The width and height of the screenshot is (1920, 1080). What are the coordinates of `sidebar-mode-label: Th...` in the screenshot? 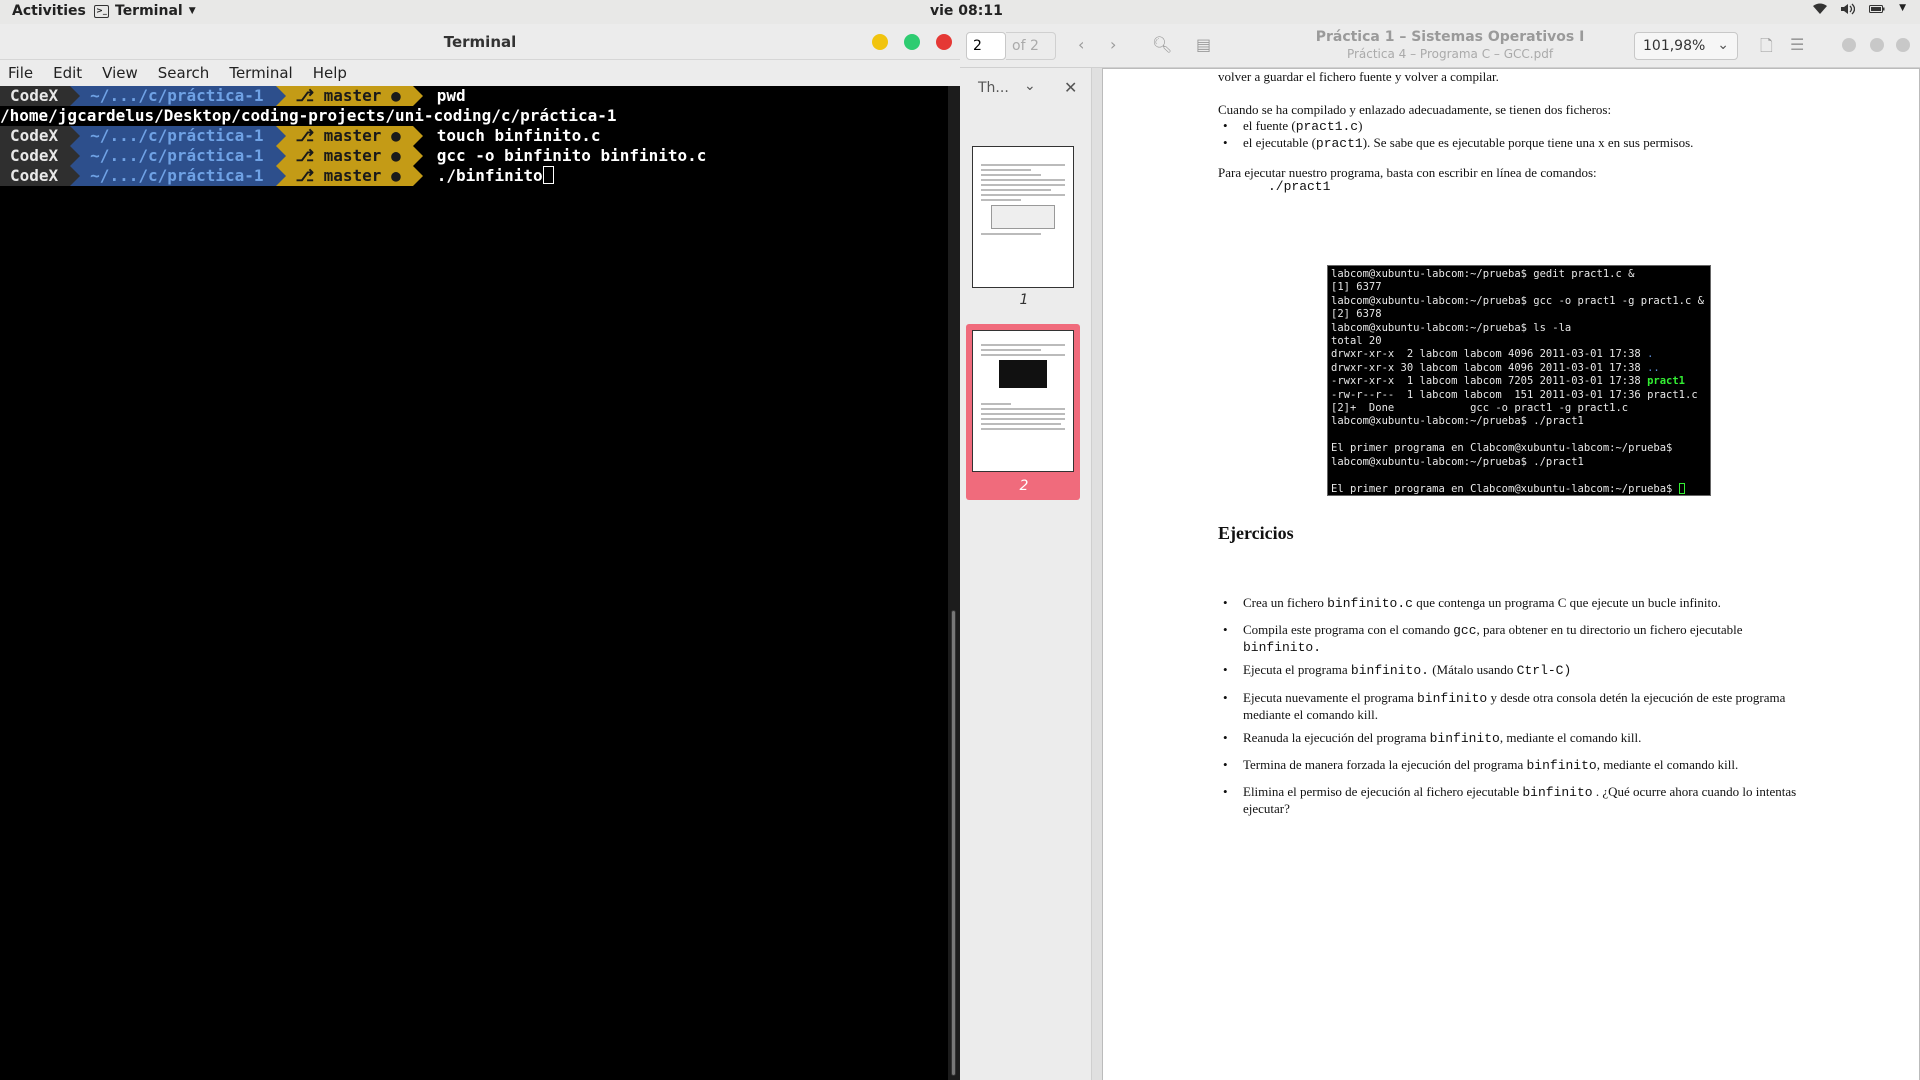 It's located at (993, 88).